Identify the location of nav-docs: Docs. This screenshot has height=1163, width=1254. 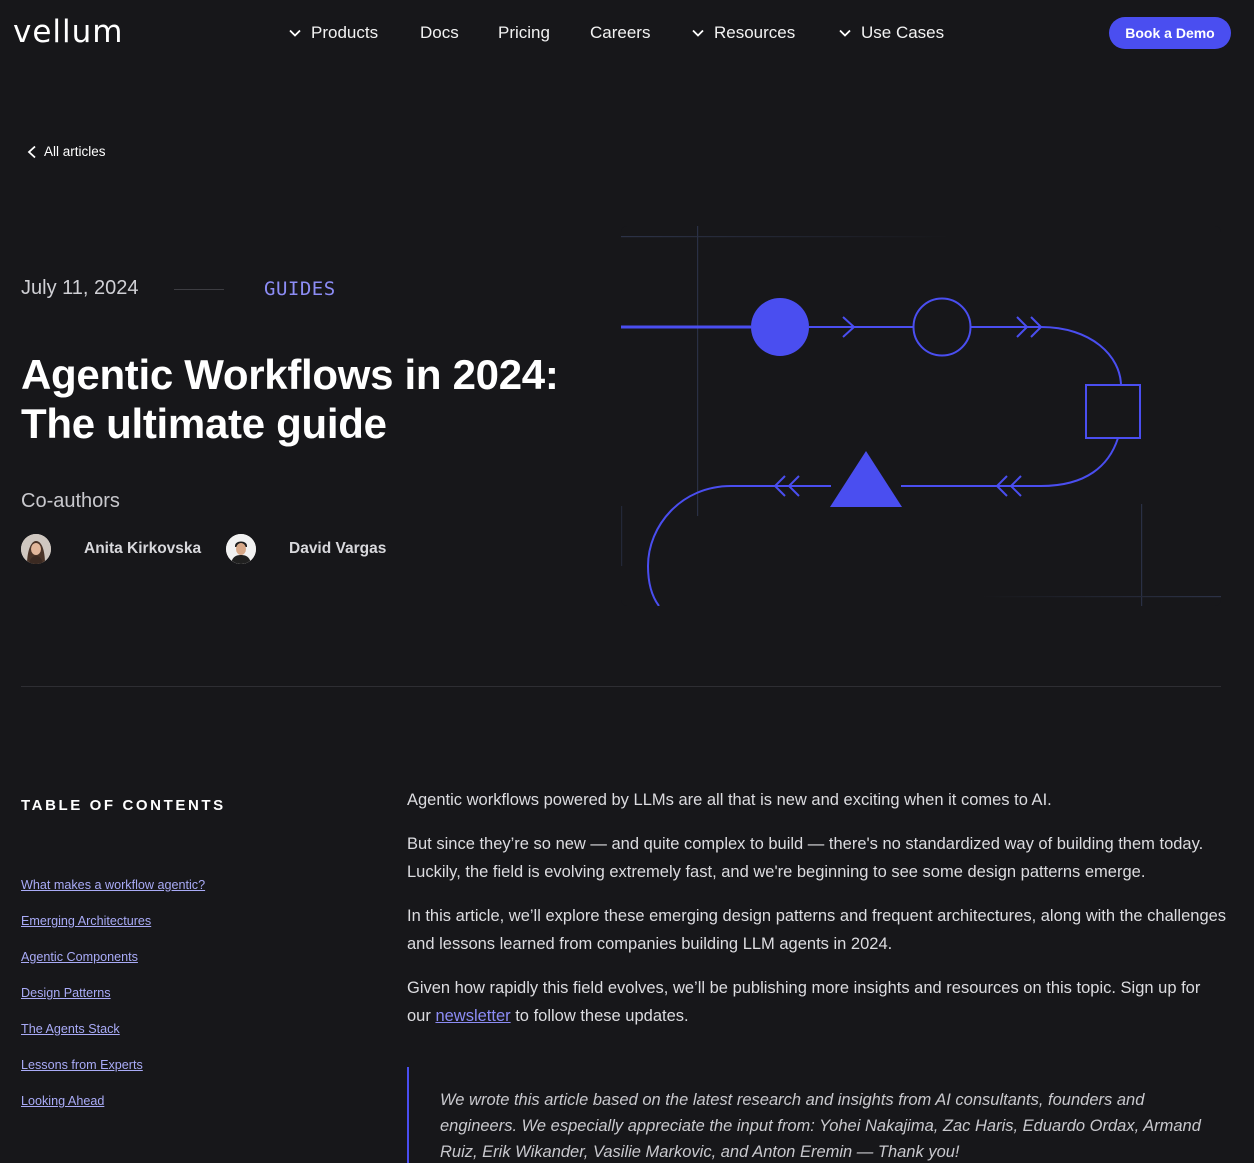
(439, 33).